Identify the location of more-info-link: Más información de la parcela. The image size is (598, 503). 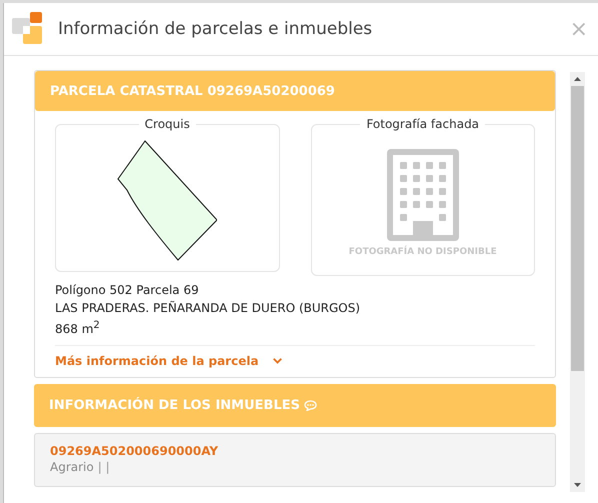
(168, 361).